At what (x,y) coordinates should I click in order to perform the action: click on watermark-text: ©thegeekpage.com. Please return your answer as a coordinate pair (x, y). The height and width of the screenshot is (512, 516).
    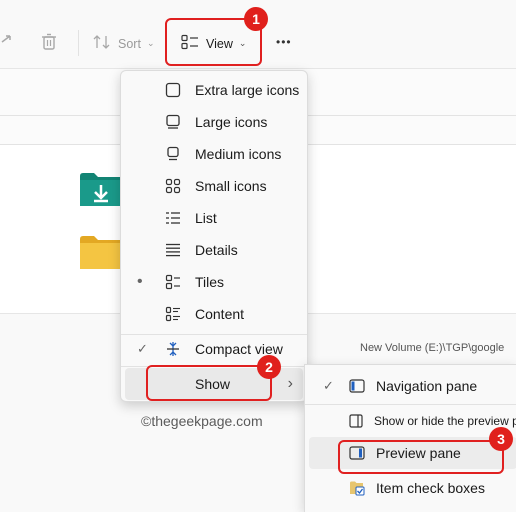
    Looking at the image, I should click on (202, 421).